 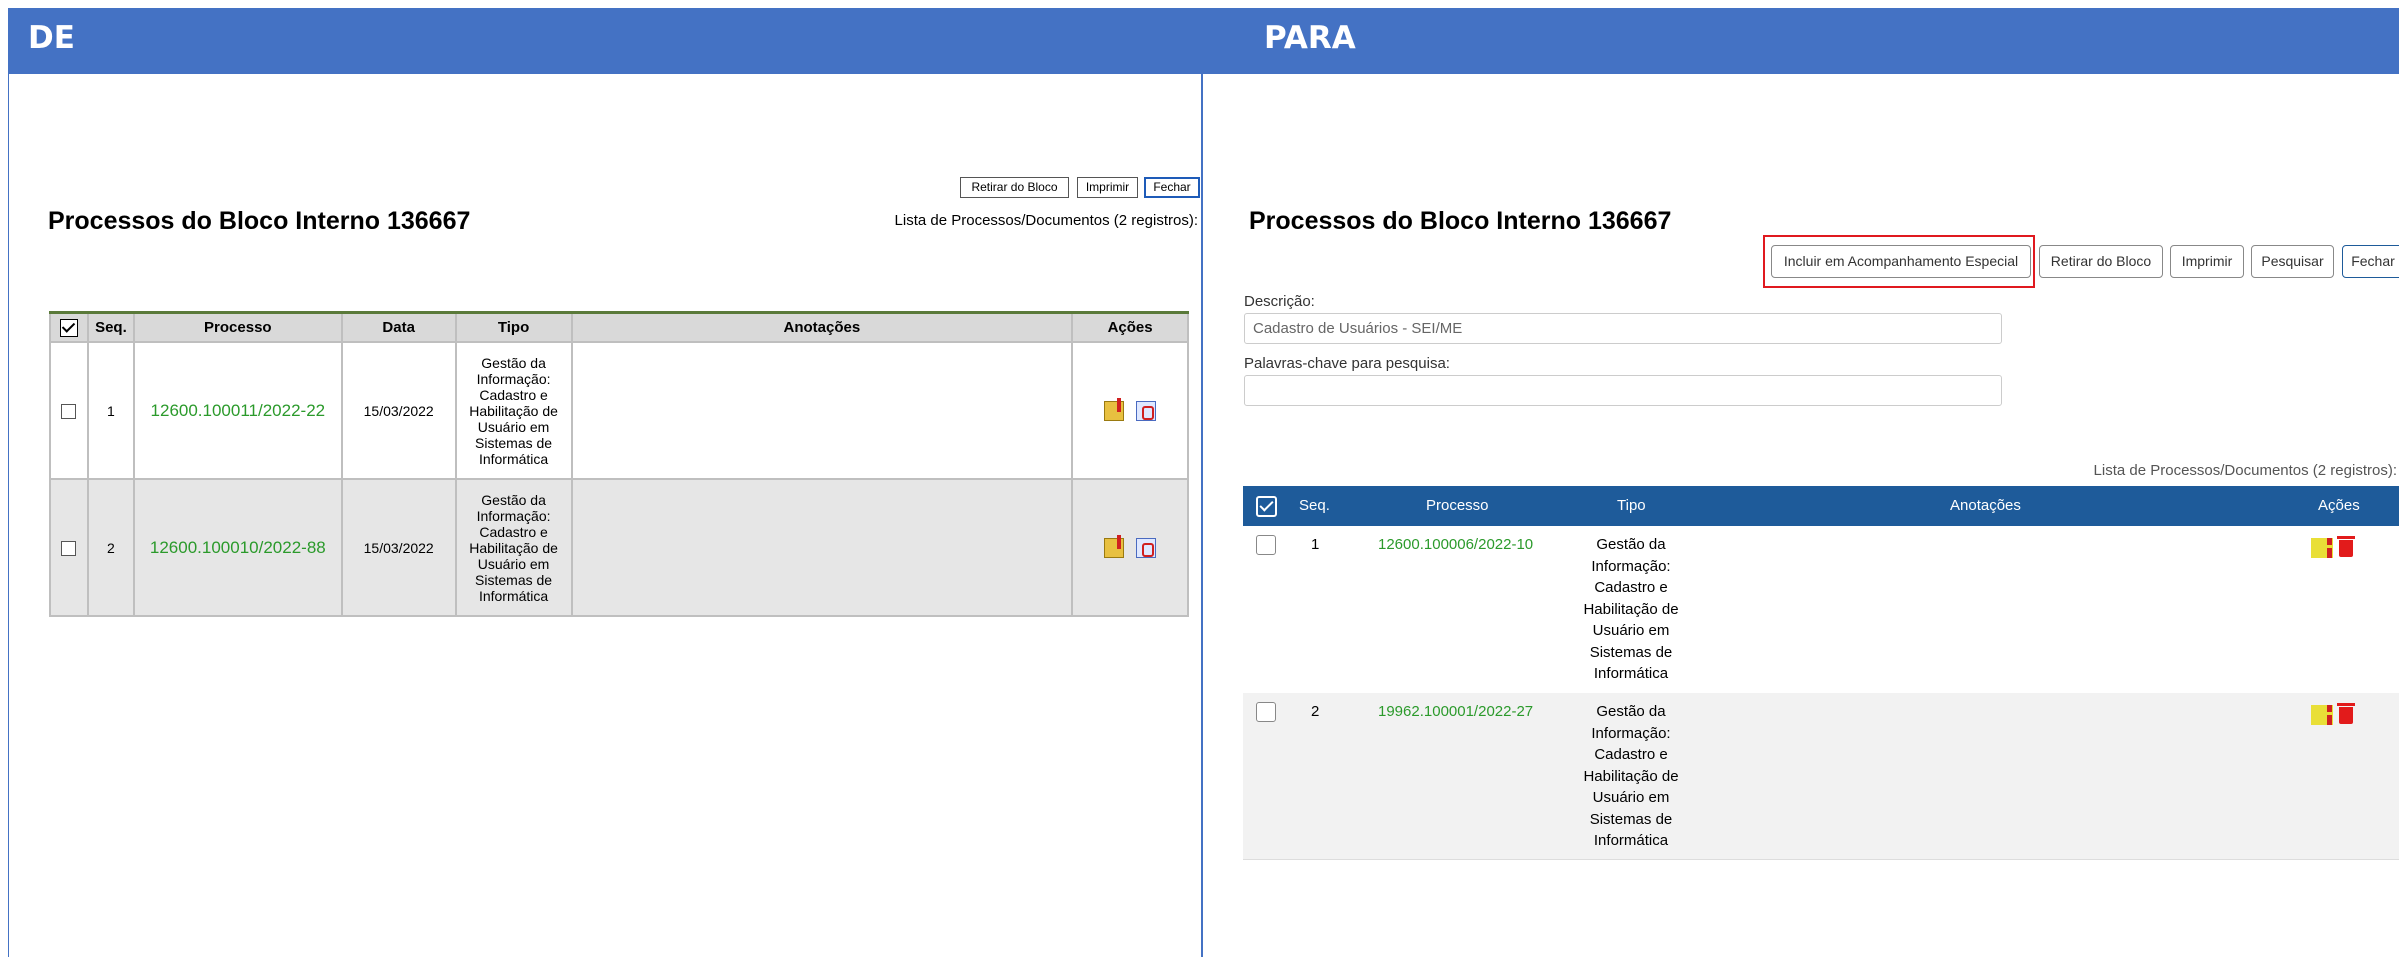 I want to click on descricao-field: Cadastro de Usuários - SEI/ME, so click(x=1623, y=328).